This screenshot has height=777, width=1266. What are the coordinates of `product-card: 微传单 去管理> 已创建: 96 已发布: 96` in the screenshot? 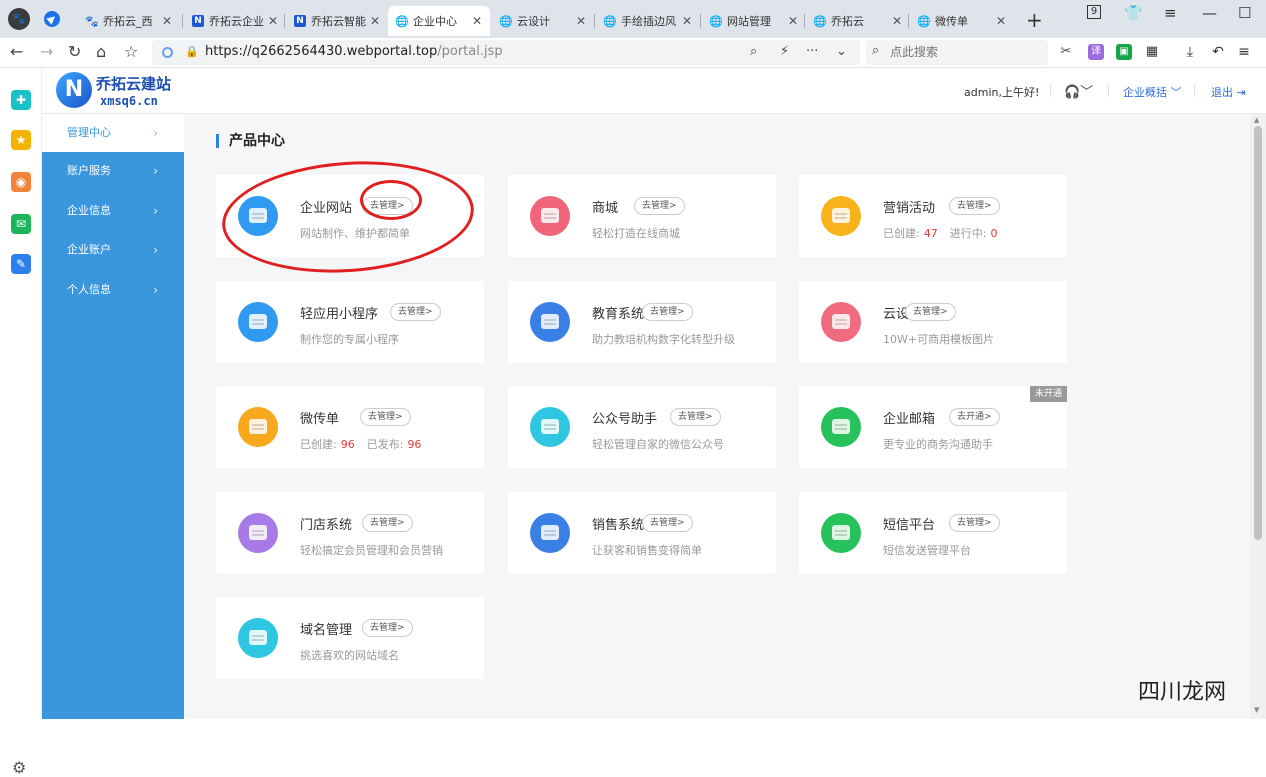 It's located at (350, 427).